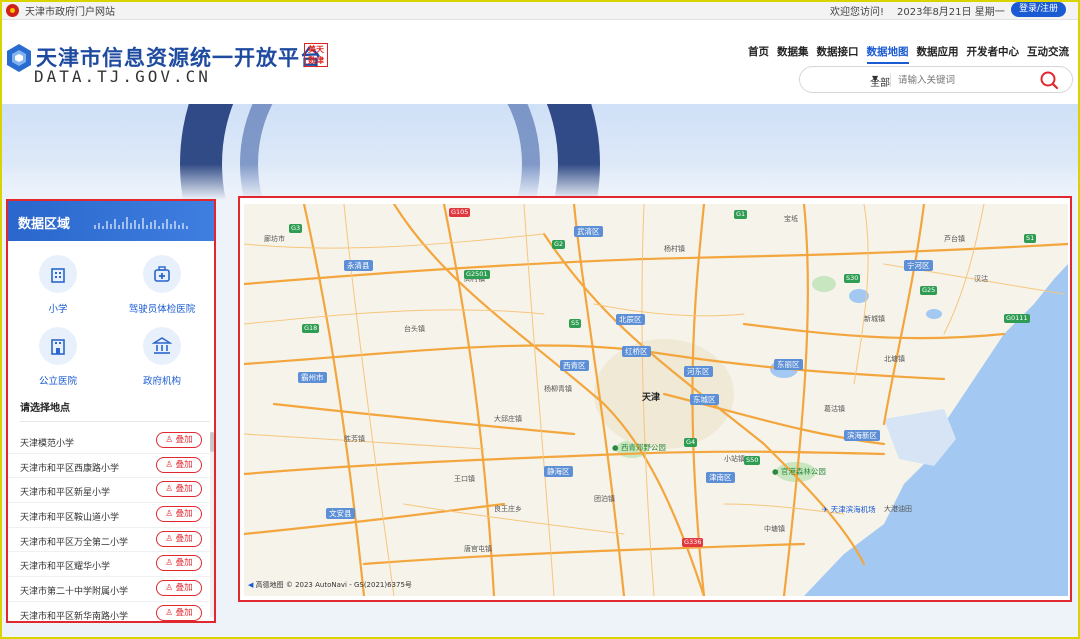 The width and height of the screenshot is (1080, 639). I want to click on highway-shield-national: G105, so click(460, 212).